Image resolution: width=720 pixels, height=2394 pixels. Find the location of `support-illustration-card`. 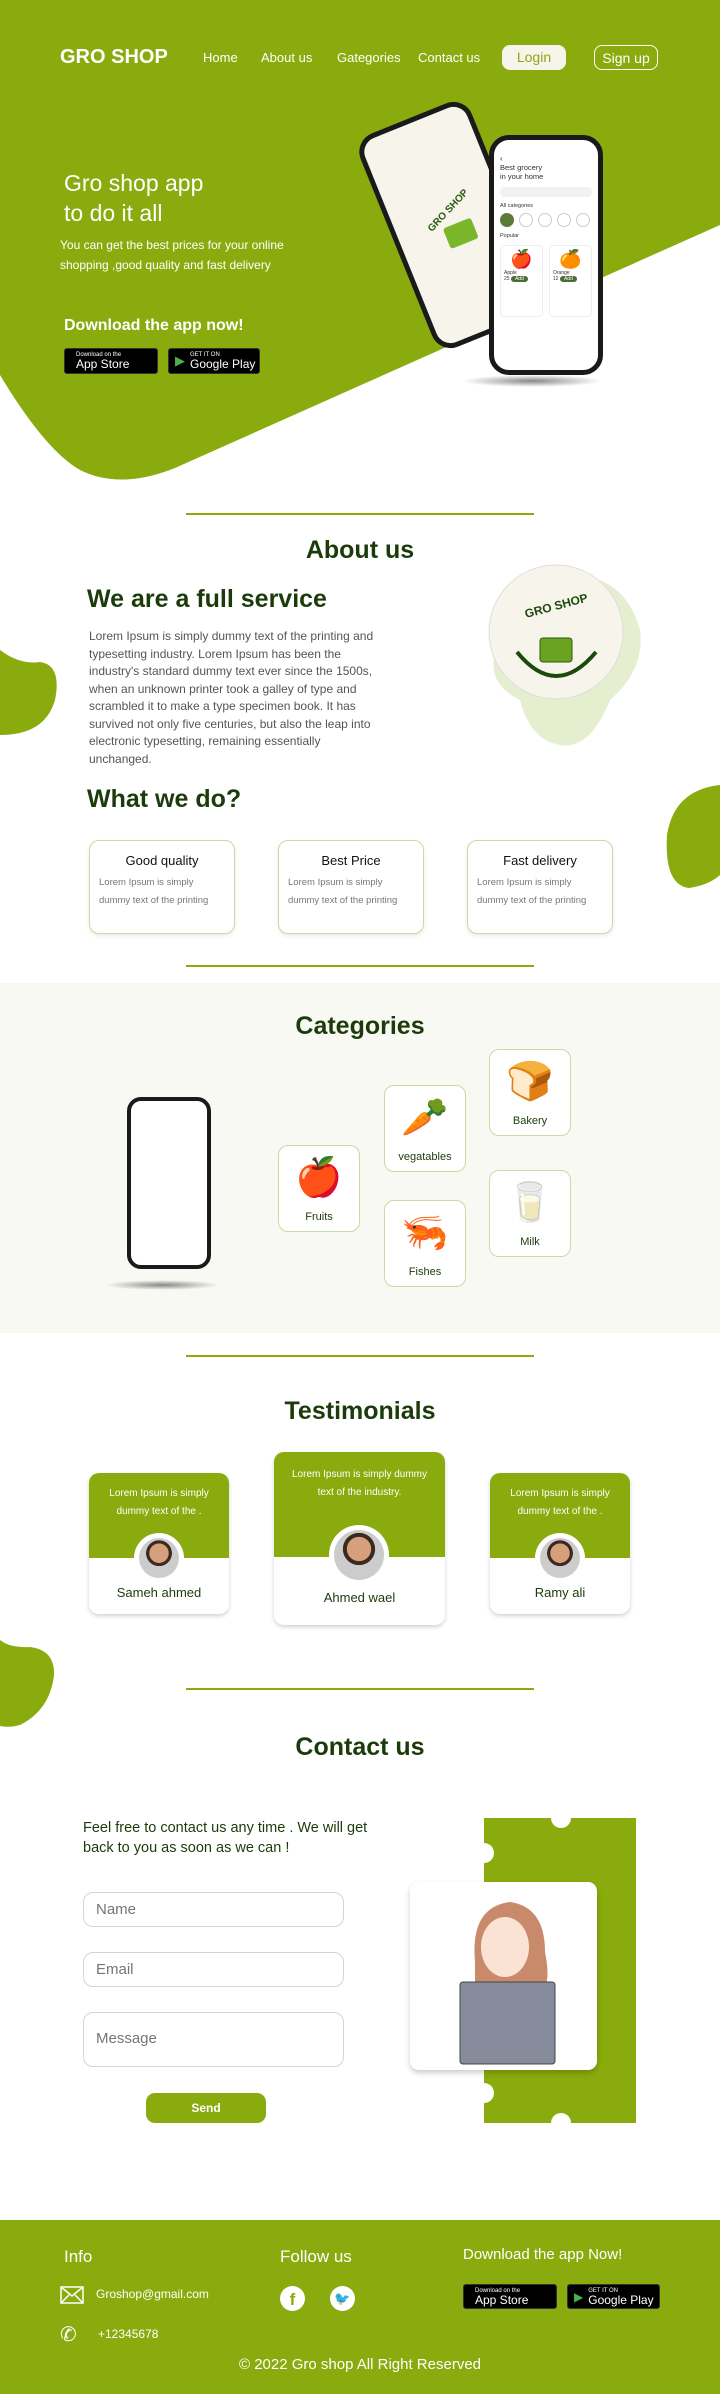

support-illustration-card is located at coordinates (503, 1976).